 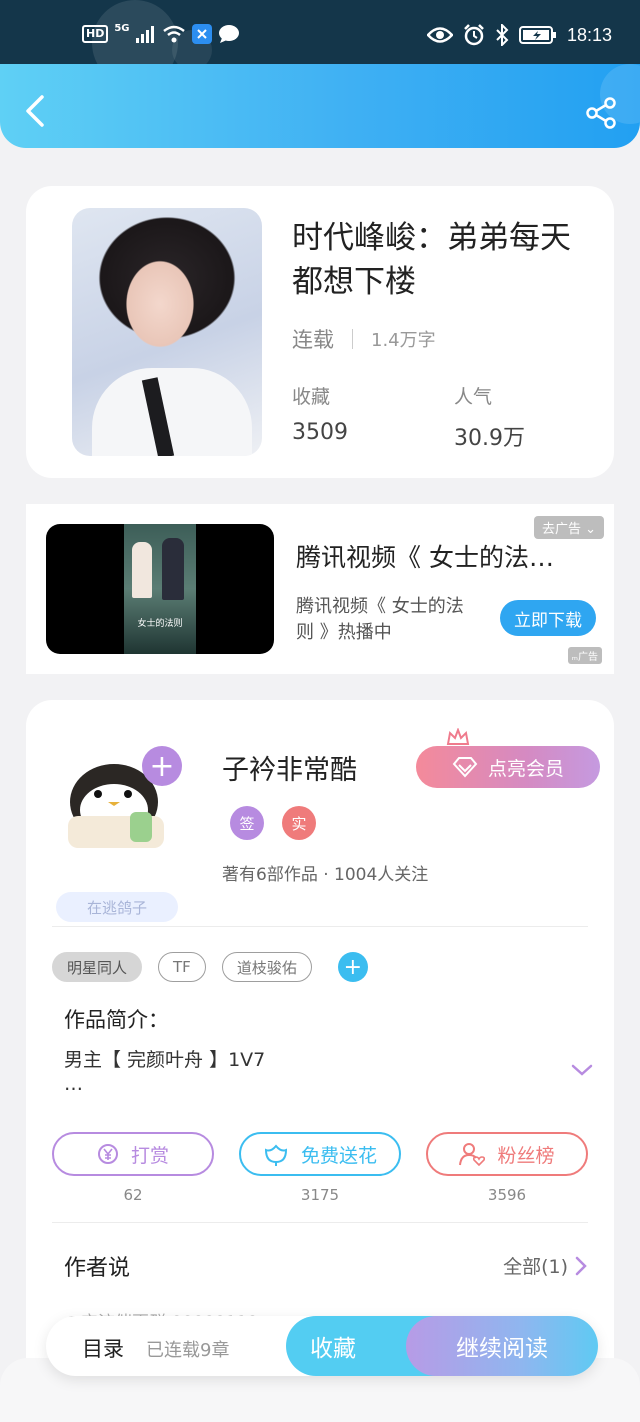 What do you see at coordinates (144, 34) in the screenshot?
I see `signal-icon` at bounding box center [144, 34].